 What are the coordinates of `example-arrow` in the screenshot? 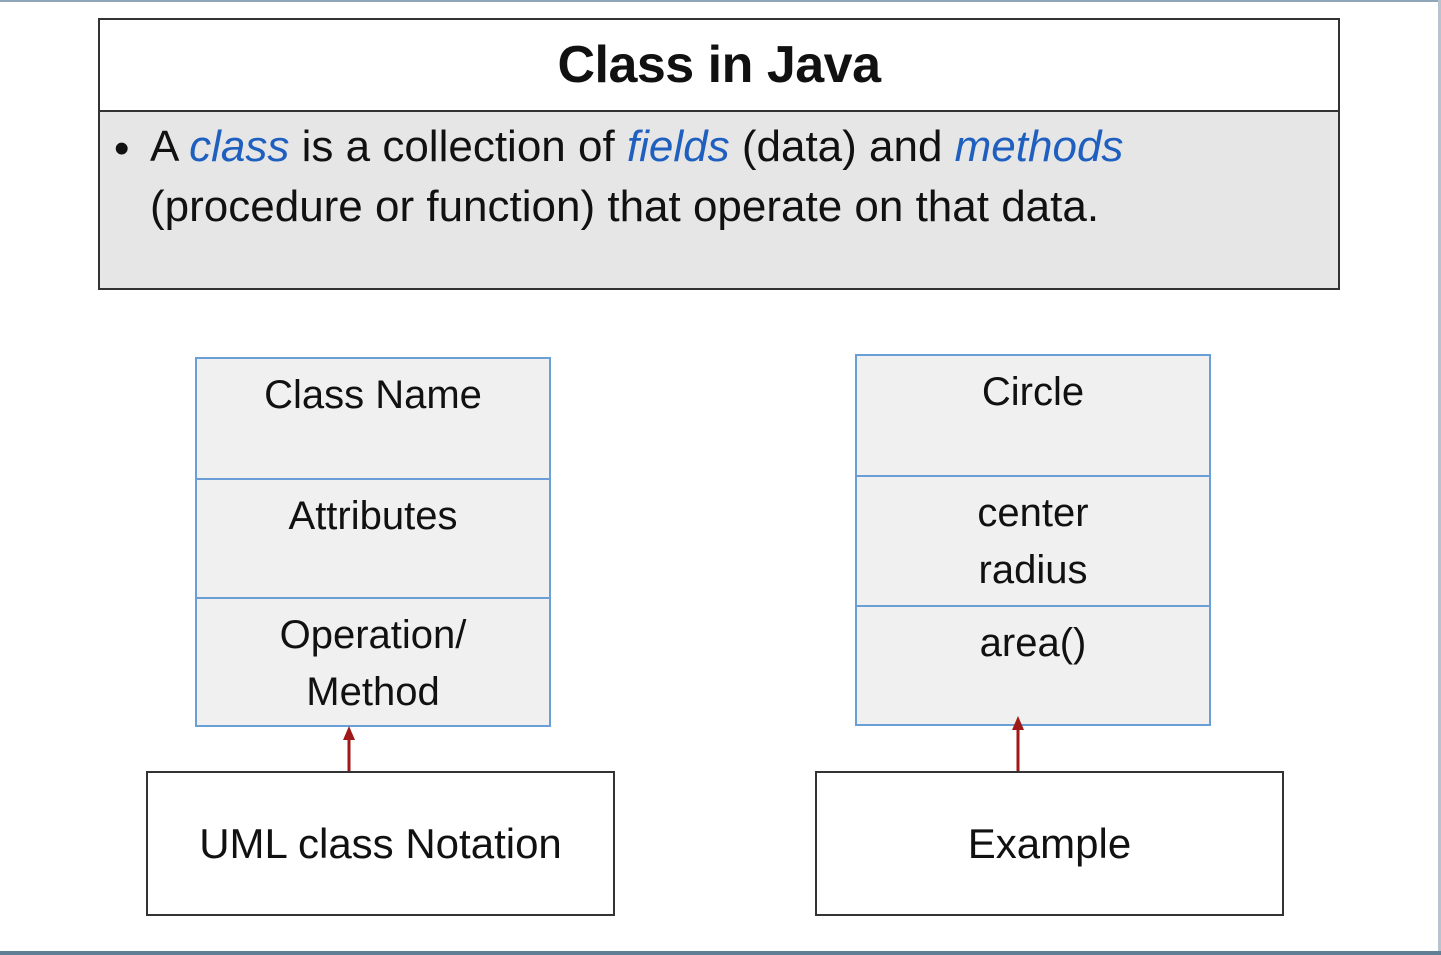 It's located at (1018, 743).